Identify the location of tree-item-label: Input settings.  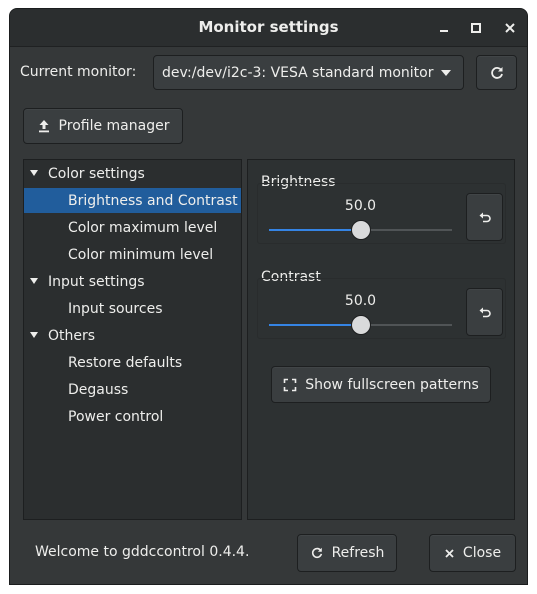
(96, 281).